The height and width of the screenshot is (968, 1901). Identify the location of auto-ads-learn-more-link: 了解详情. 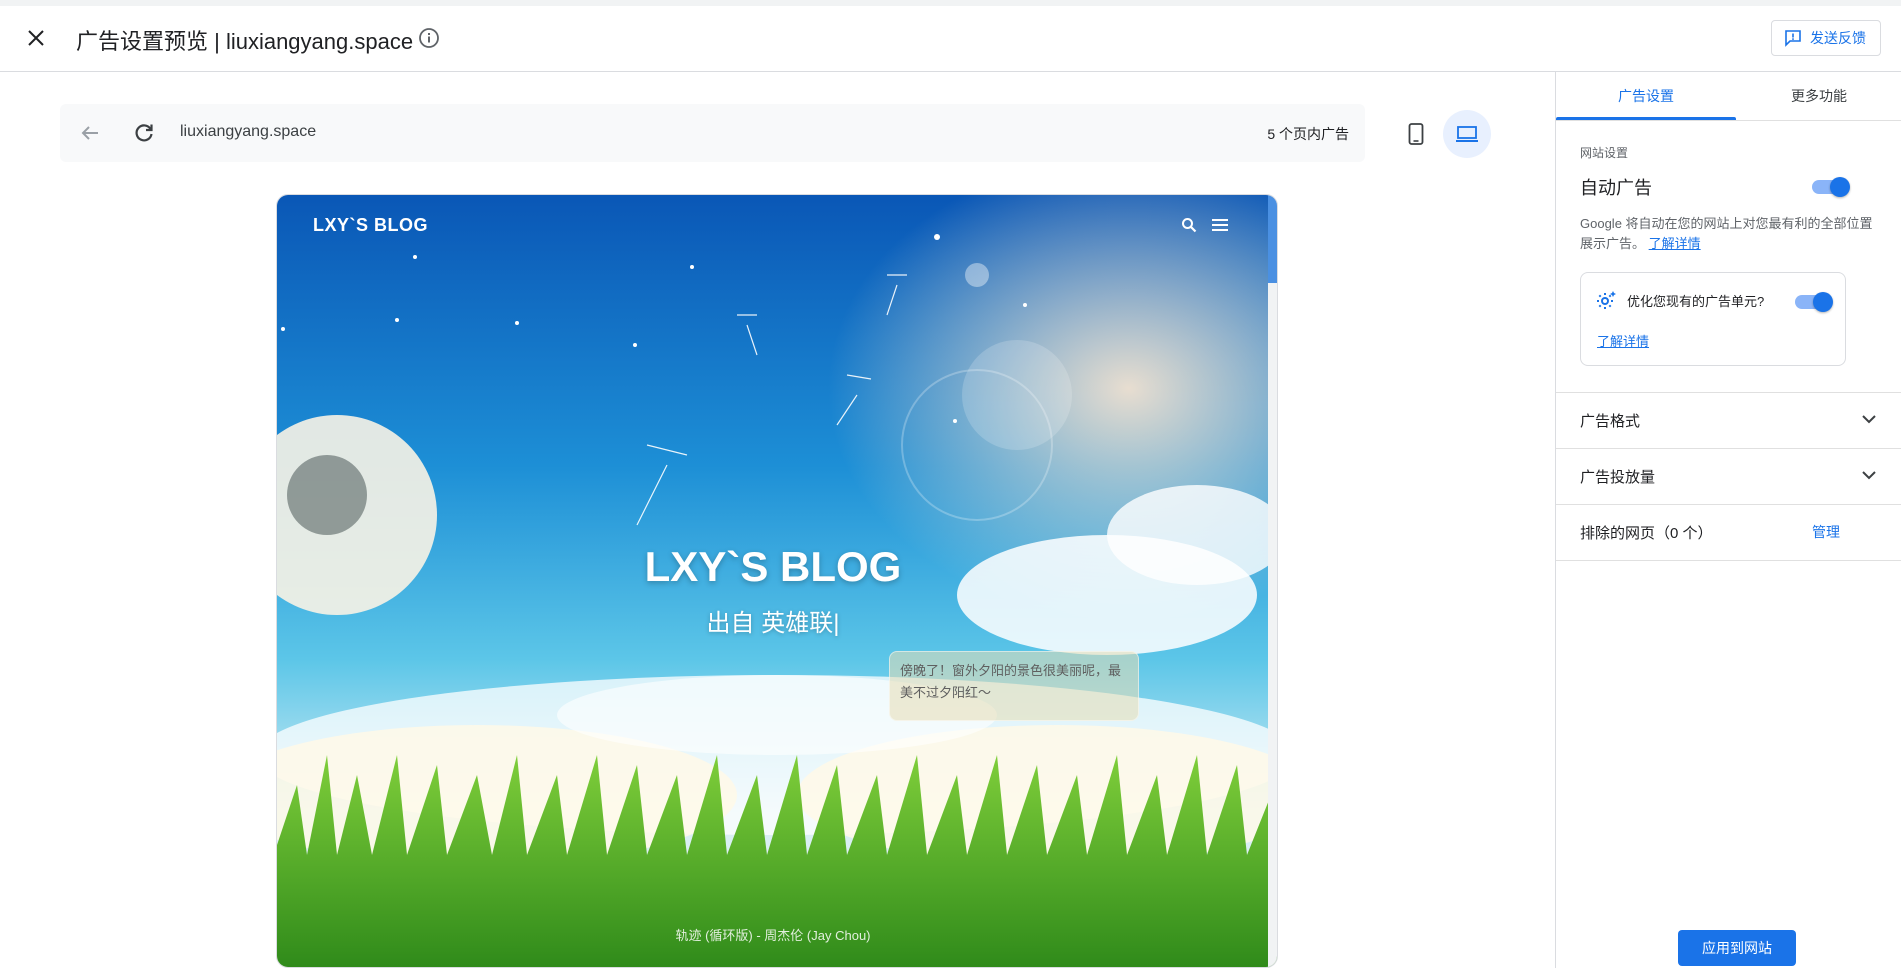
(1675, 243).